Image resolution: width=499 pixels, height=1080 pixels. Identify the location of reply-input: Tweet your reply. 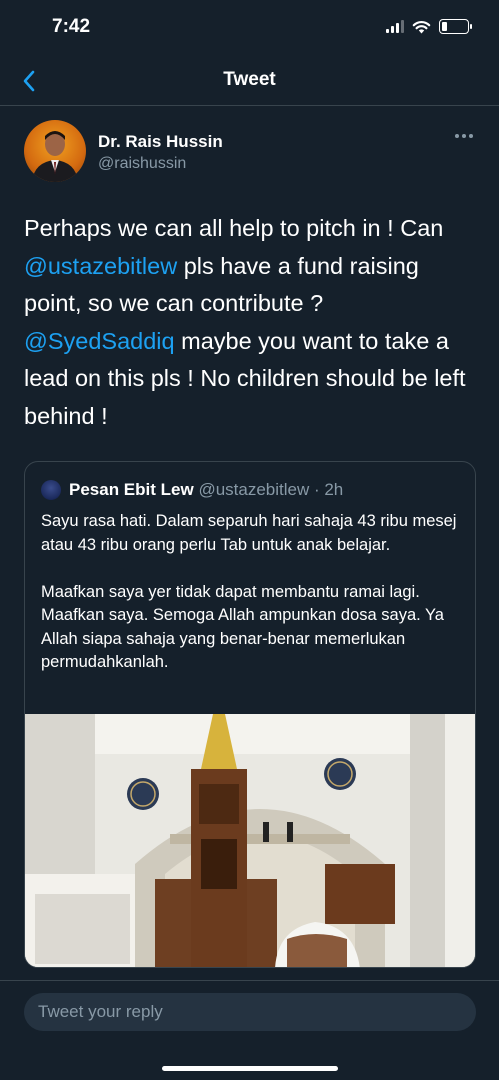
(250, 1012).